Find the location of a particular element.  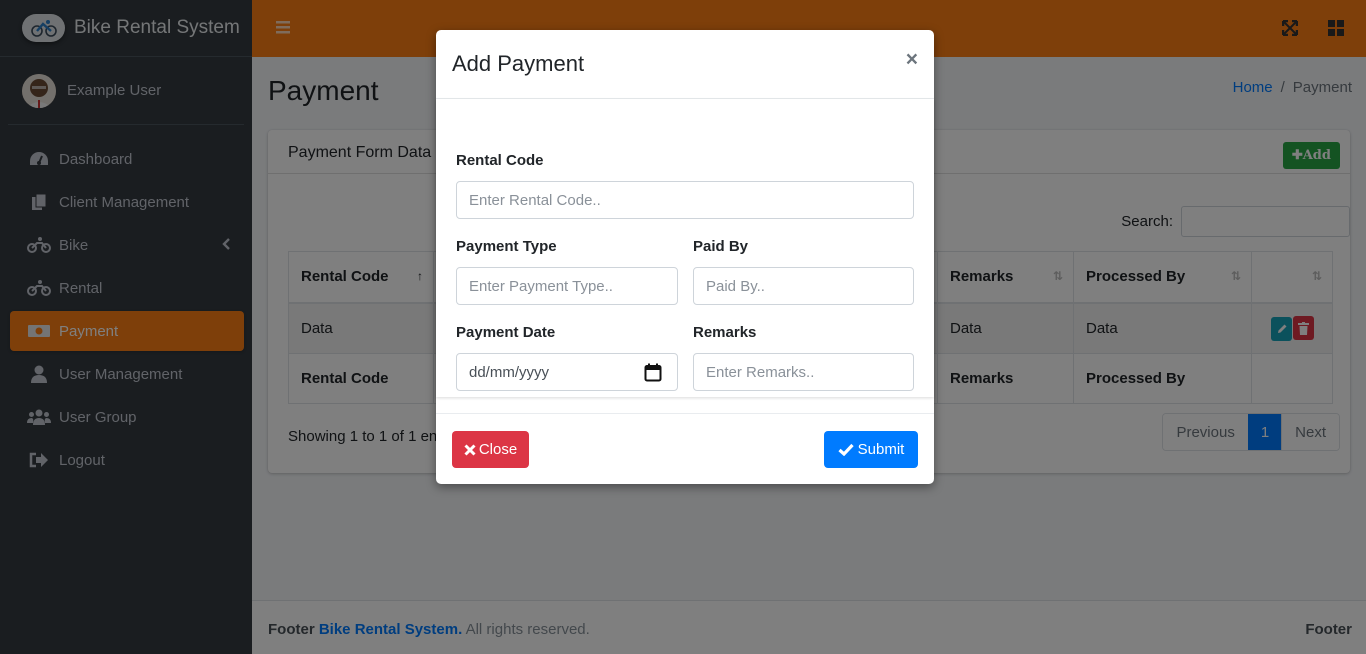

calendar-icon is located at coordinates (653, 374).